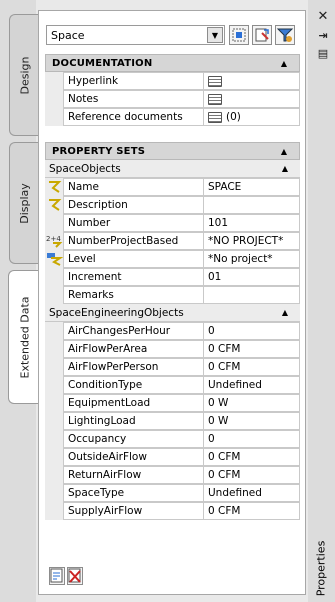 This screenshot has width=335, height=602. I want to click on project-property-icon, so click(55, 259).